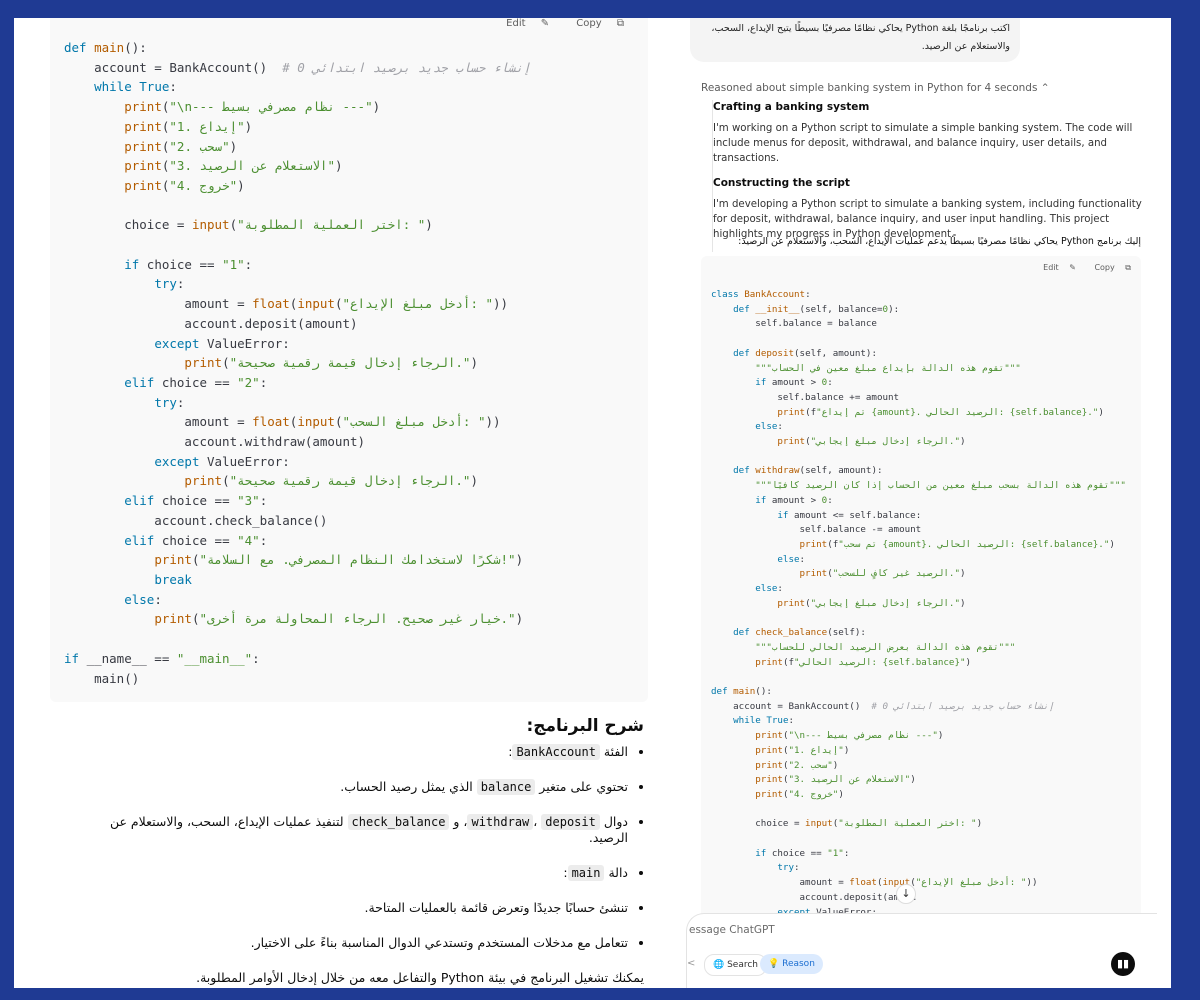 The width and height of the screenshot is (1200, 1000). I want to click on code-token: main, so click(744, 691).